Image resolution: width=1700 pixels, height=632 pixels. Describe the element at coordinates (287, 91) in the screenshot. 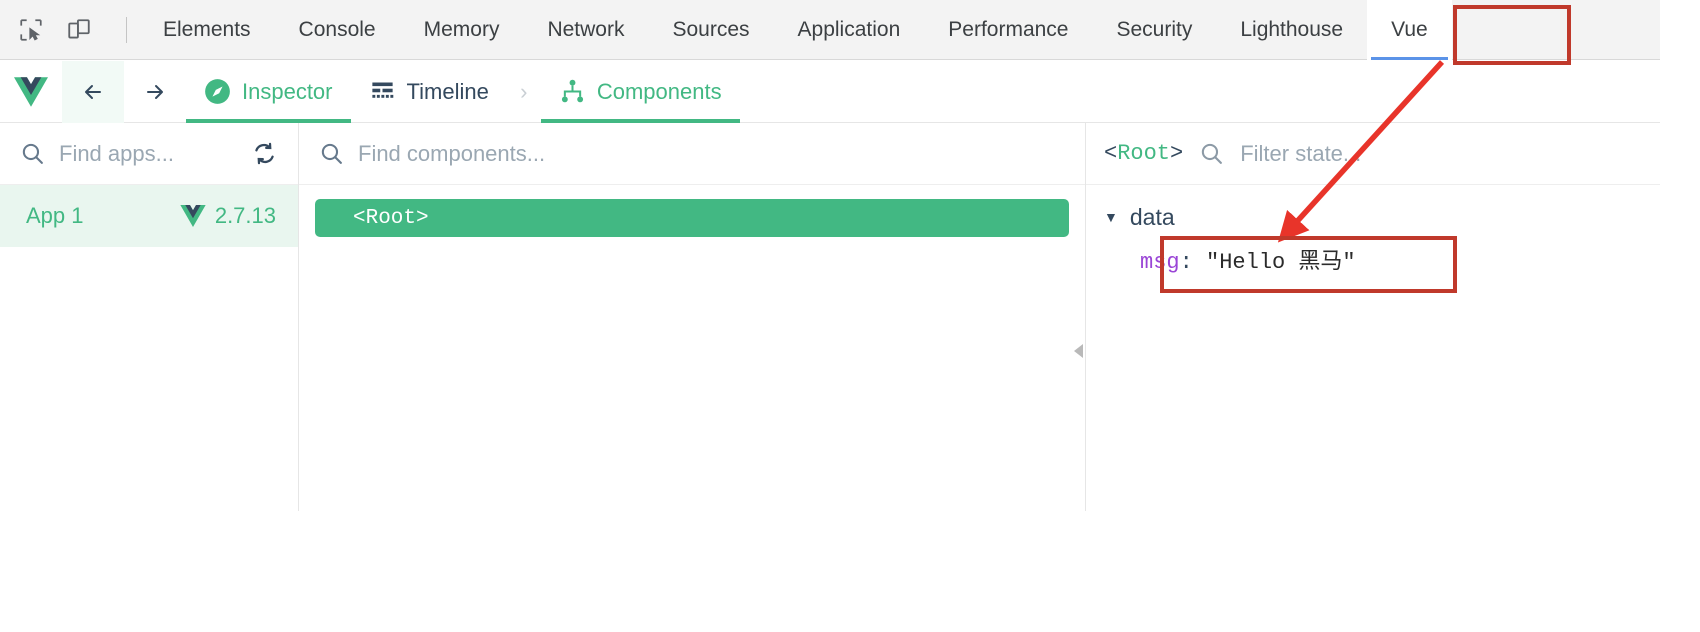

I see `vue-tab-label: Inspector` at that location.